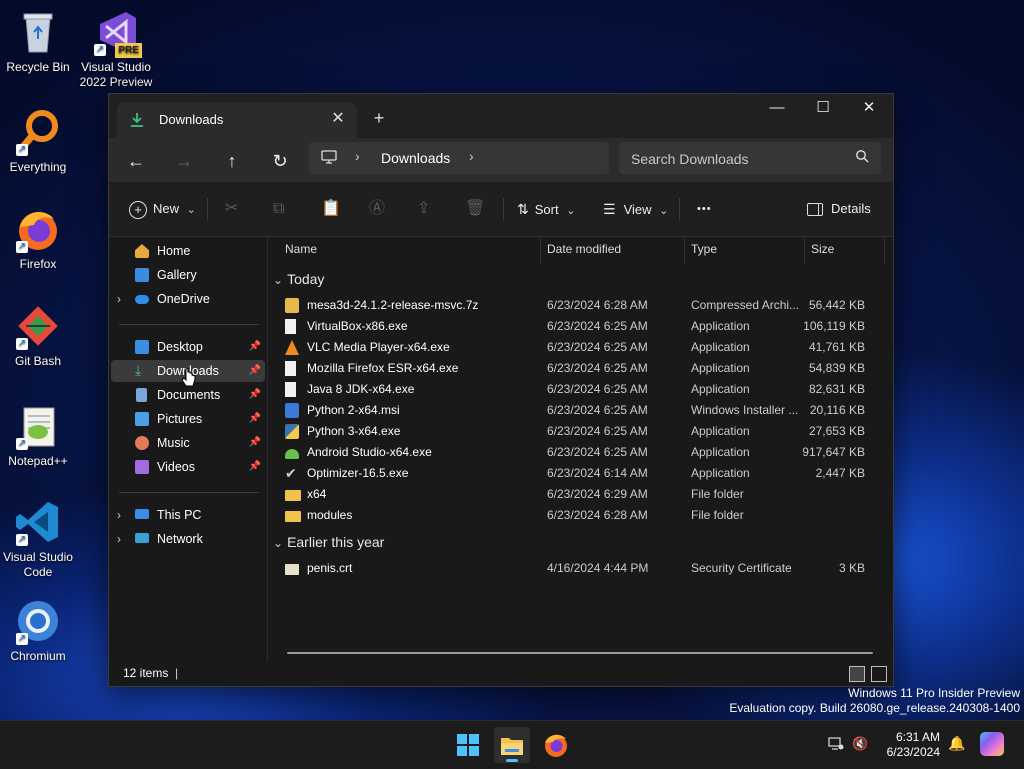  I want to click on desktop-icon-label: Visual Studio Code, so click(38, 564).